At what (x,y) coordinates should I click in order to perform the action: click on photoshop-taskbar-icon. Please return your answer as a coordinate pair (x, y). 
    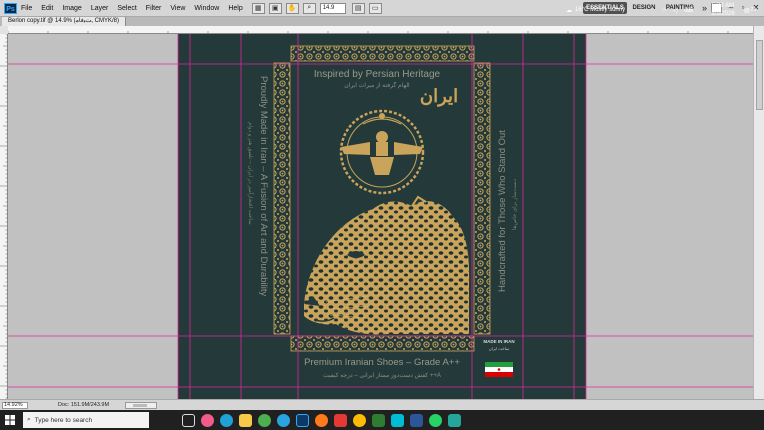
    Looking at the image, I should click on (302, 420).